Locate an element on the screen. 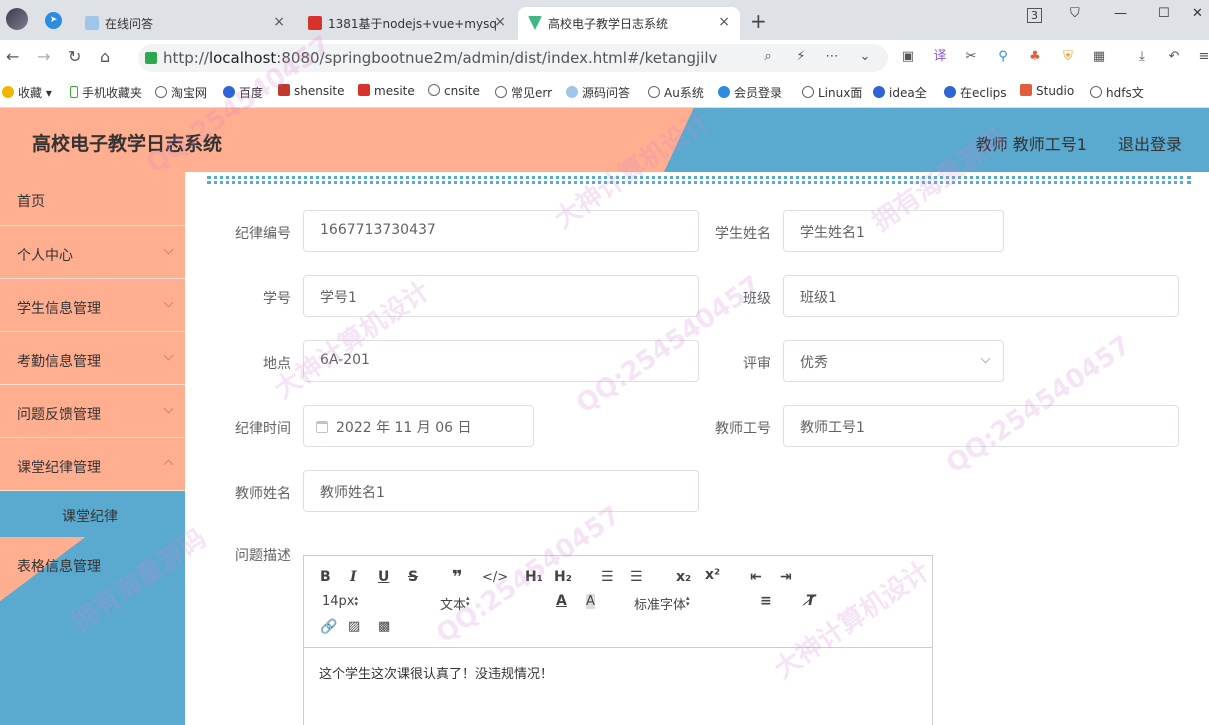 This screenshot has width=1209, height=725. sidebar-item-student-info: 学生信息管理 is located at coordinates (92, 305).